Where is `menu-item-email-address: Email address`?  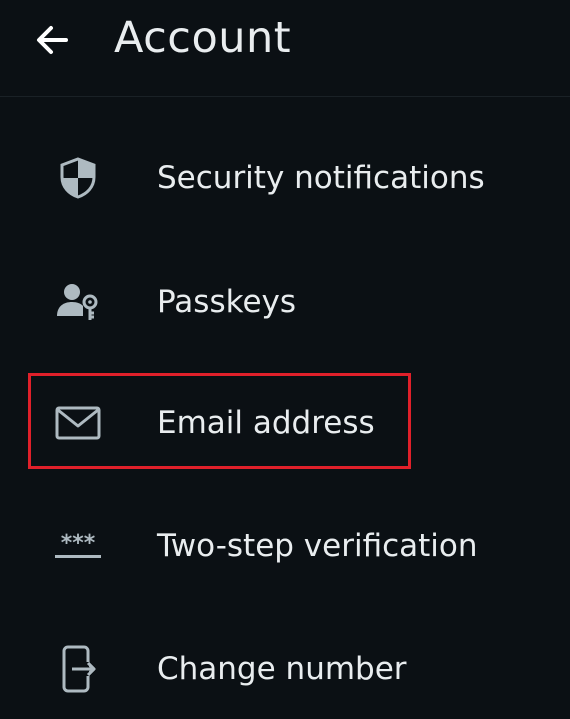
menu-item-email-address: Email address is located at coordinates (285, 423).